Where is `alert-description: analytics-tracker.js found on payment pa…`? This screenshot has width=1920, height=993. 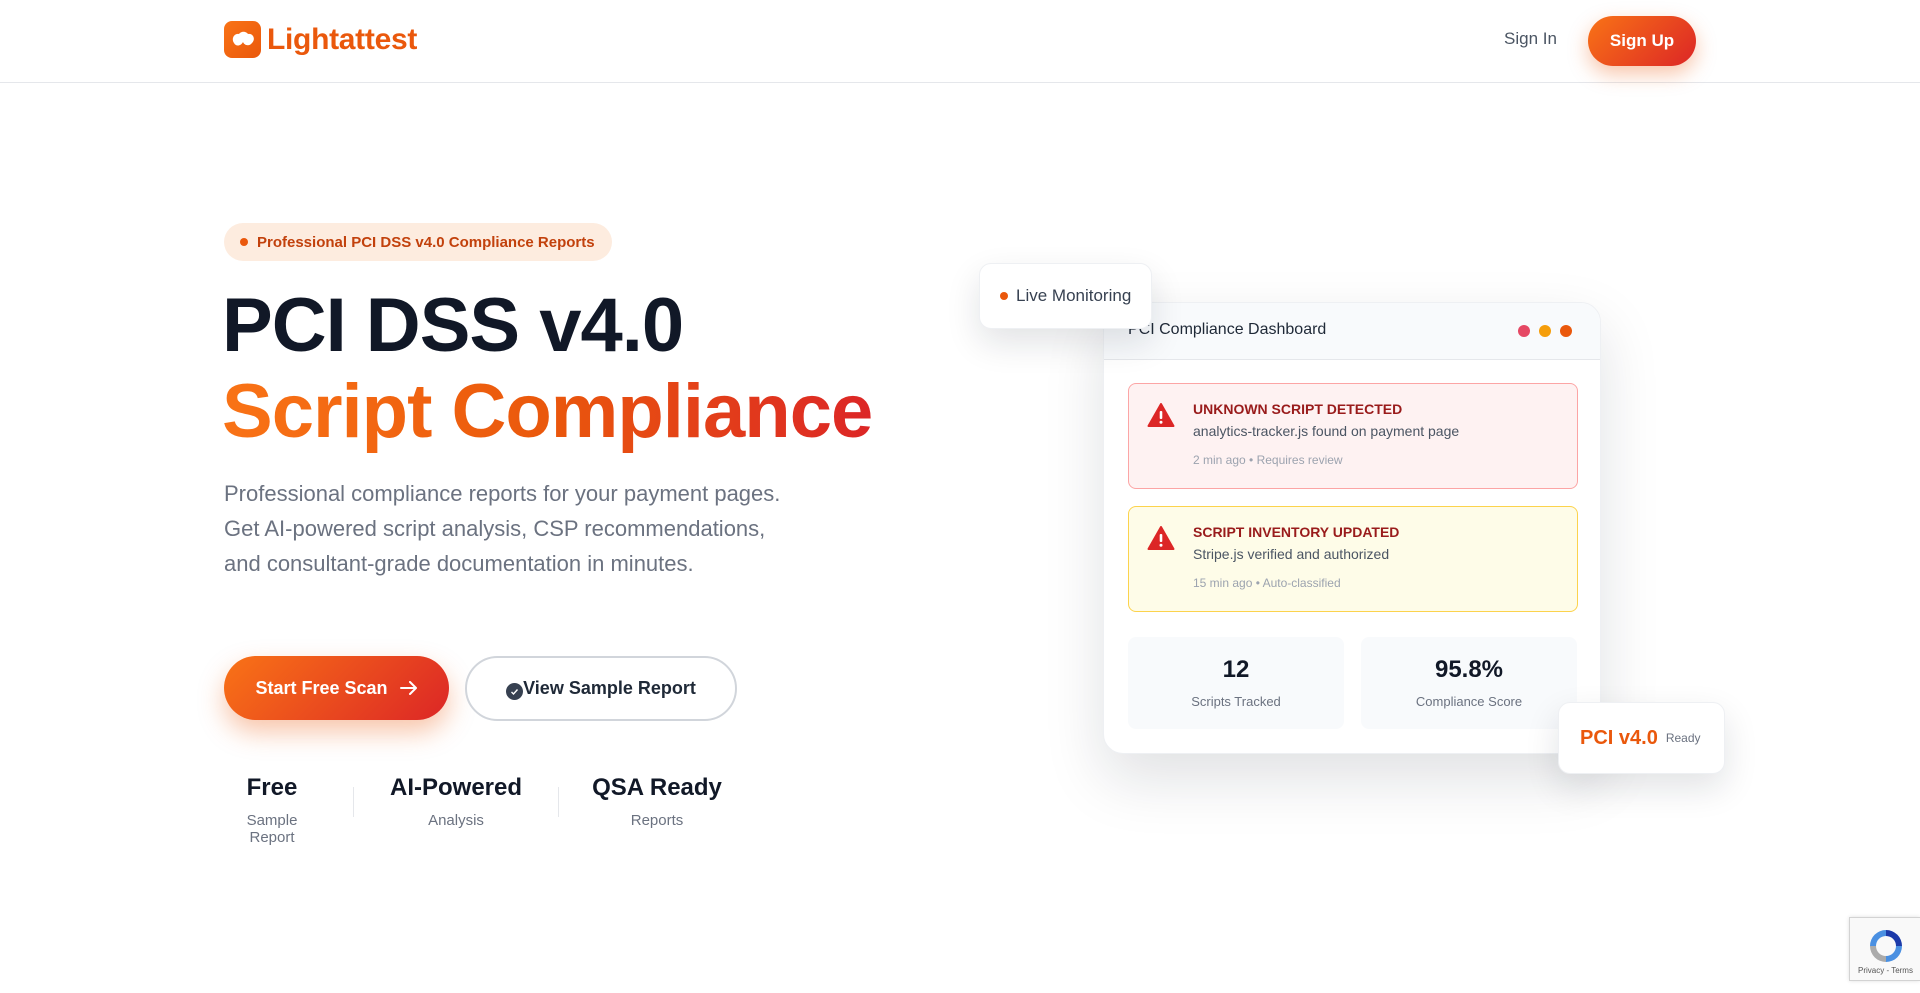 alert-description: analytics-tracker.js found on payment pa… is located at coordinates (1326, 431).